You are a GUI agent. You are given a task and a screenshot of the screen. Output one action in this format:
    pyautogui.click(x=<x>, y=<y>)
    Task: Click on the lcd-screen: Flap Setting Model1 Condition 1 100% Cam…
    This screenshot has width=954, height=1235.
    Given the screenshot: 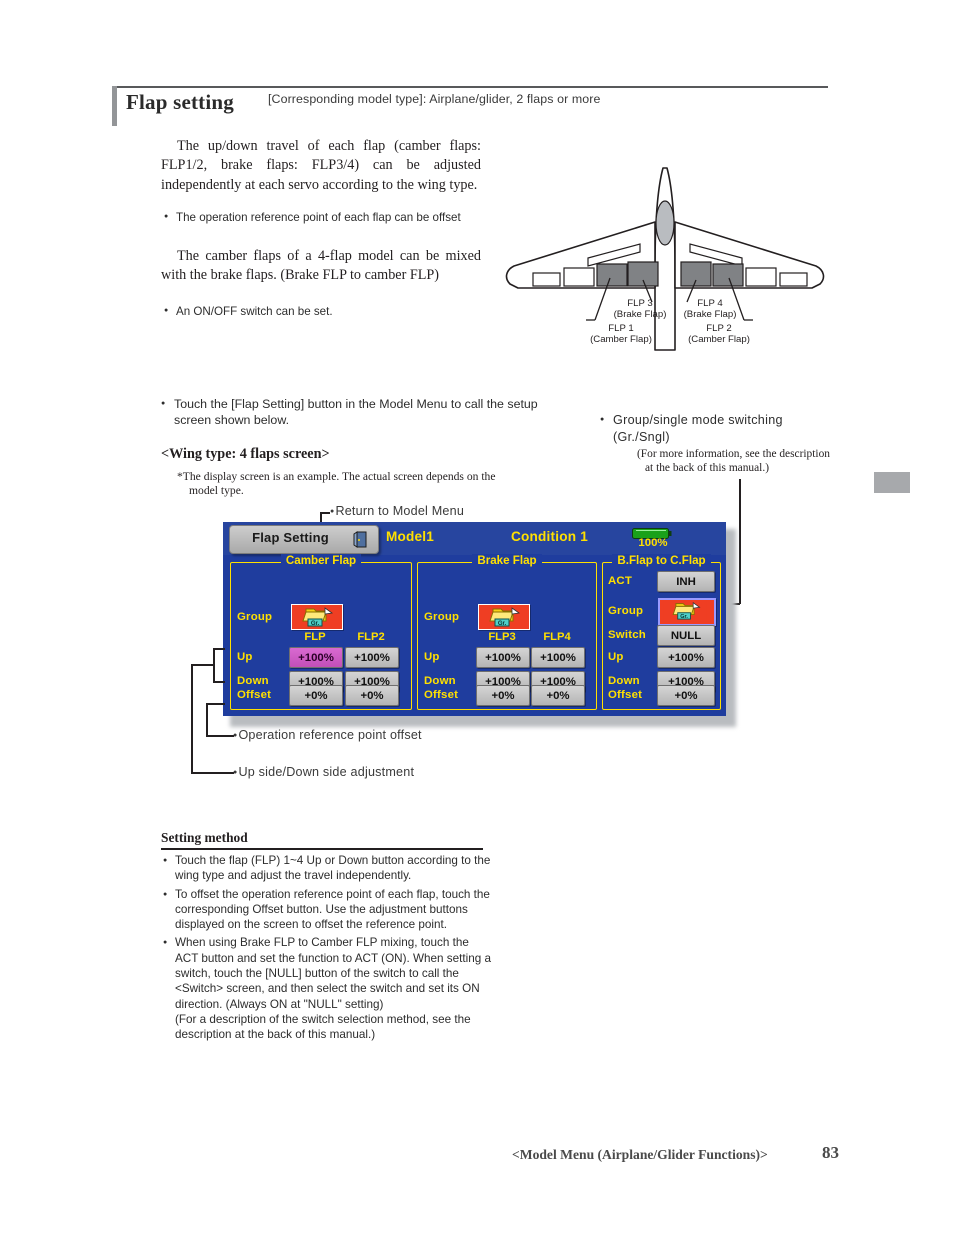 What is the action you would take?
    pyautogui.click(x=479, y=624)
    